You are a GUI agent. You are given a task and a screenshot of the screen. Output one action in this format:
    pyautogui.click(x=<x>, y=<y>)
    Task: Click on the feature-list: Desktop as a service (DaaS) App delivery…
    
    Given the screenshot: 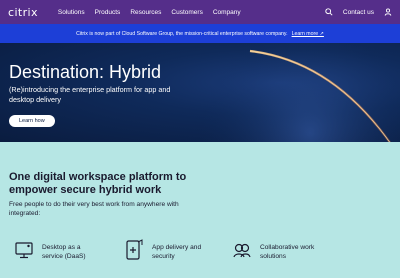 What is the action you would take?
    pyautogui.click(x=200, y=258)
    